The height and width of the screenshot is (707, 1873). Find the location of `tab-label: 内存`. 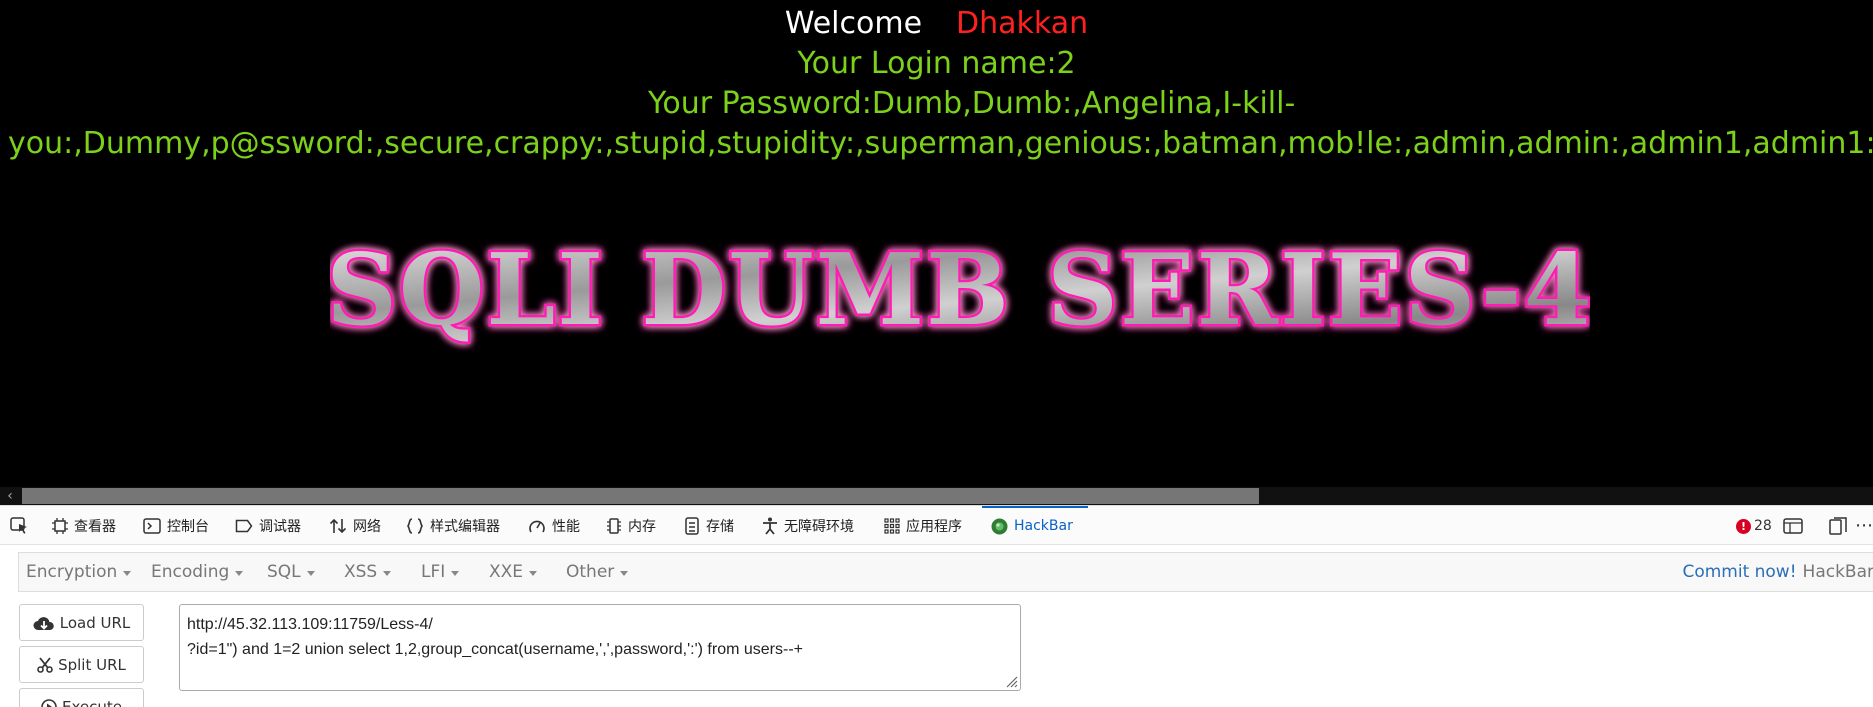

tab-label: 内存 is located at coordinates (642, 527).